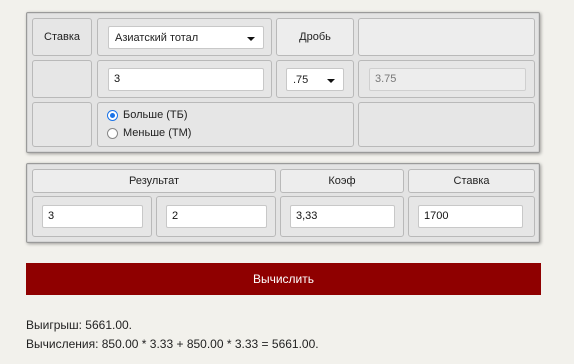  I want to click on bet-type-select: Азиатский тотал, so click(186, 37).